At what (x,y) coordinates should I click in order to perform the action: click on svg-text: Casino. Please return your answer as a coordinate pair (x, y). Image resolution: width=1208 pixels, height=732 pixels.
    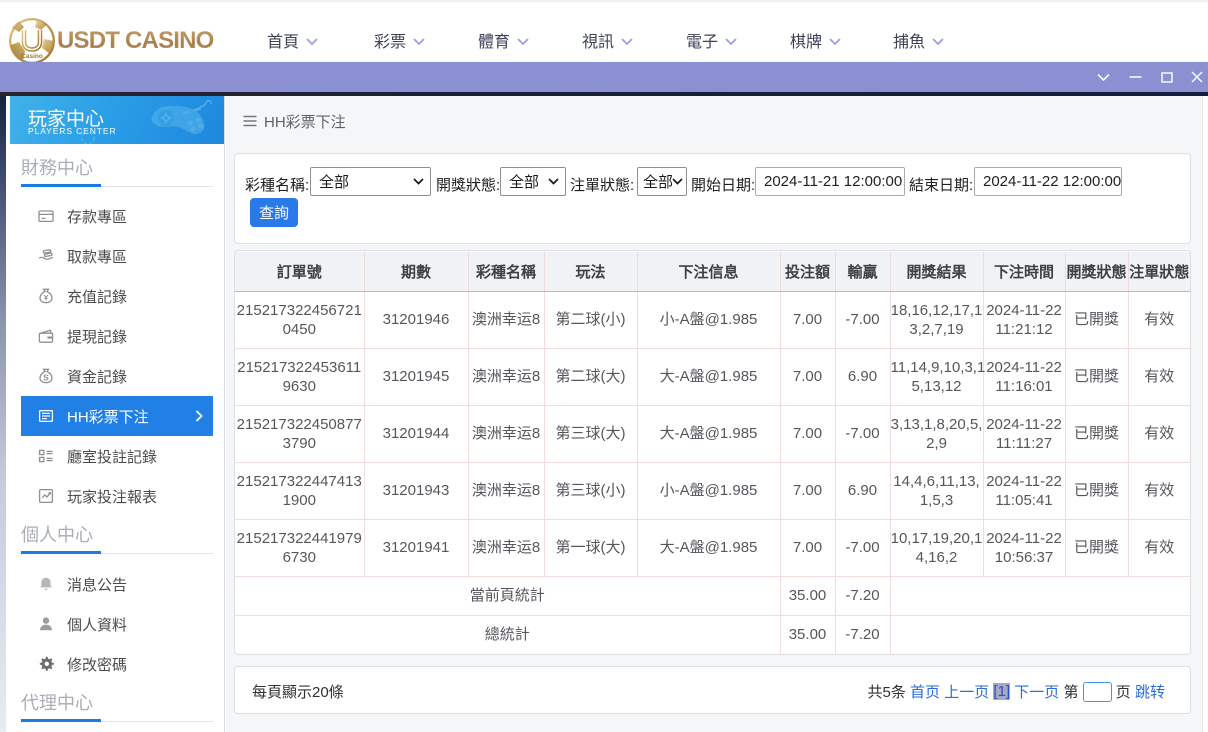
    Looking at the image, I should click on (32, 56).